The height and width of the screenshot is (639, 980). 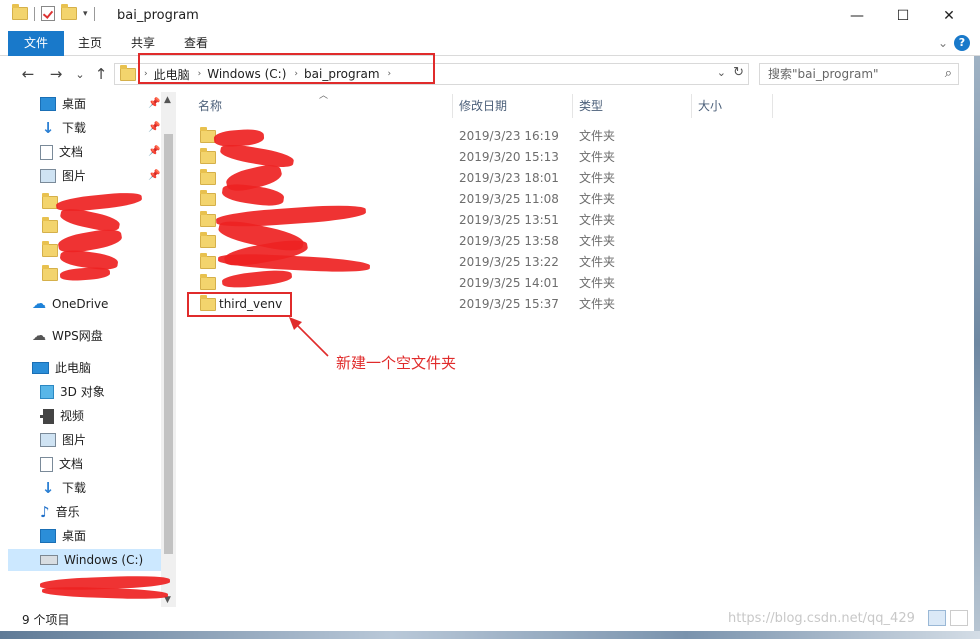 I want to click on sidebar-item-desktop: 桌面 📌, so click(x=100, y=104).